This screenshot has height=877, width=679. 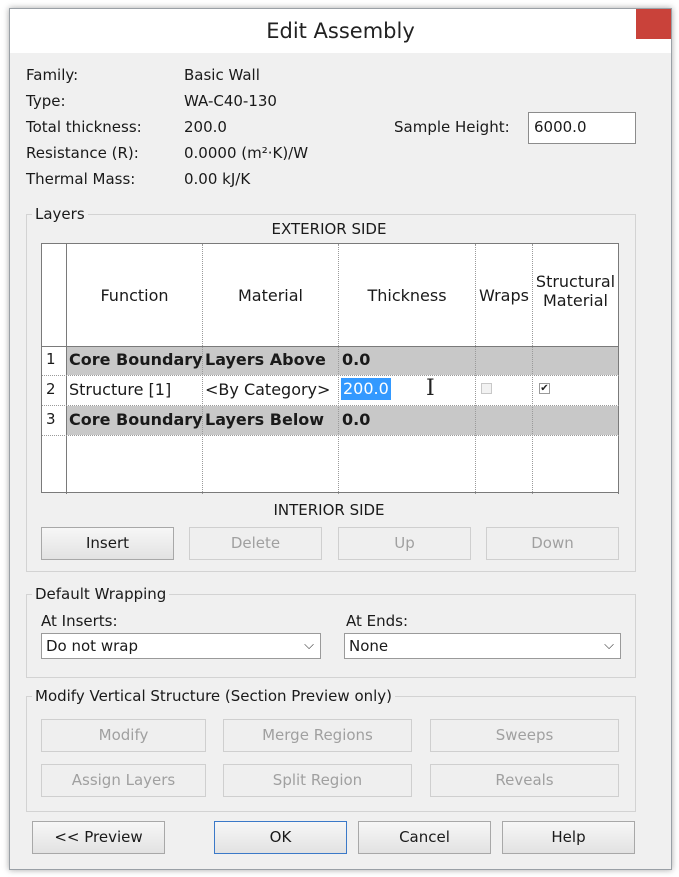 I want to click on layer-material: <By Category>, so click(x=267, y=389).